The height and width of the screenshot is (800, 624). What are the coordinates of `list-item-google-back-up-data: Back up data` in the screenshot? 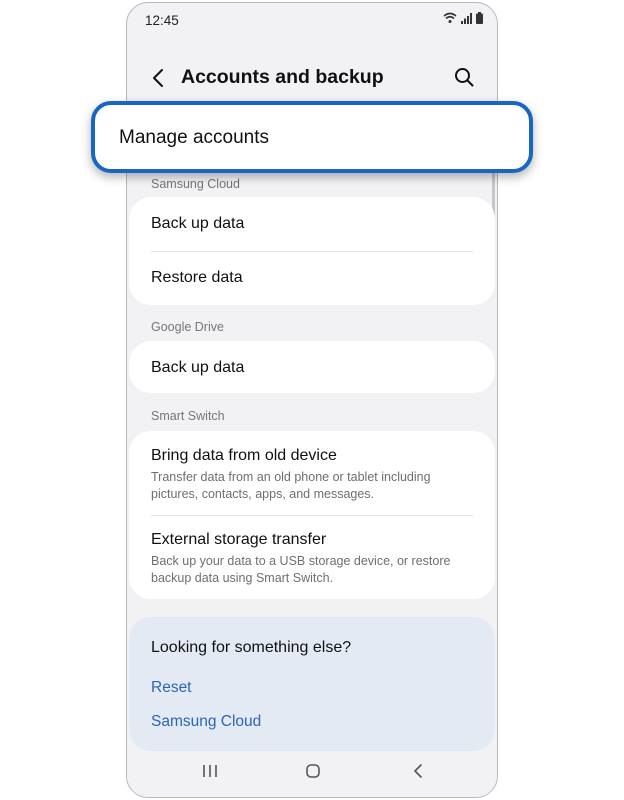 It's located at (312, 368).